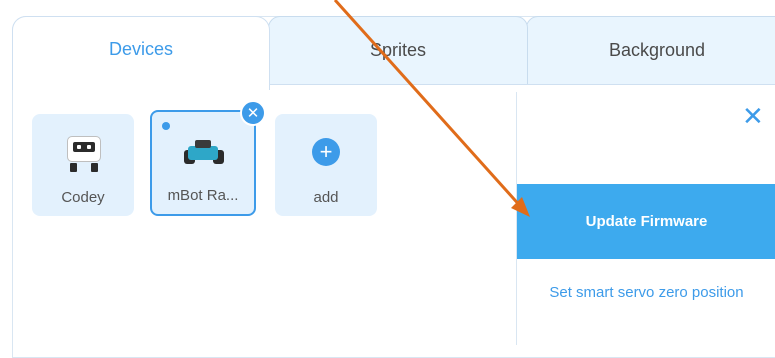 This screenshot has width=775, height=358. Describe the element at coordinates (84, 154) in the screenshot. I see `codey-robot-icon` at that location.